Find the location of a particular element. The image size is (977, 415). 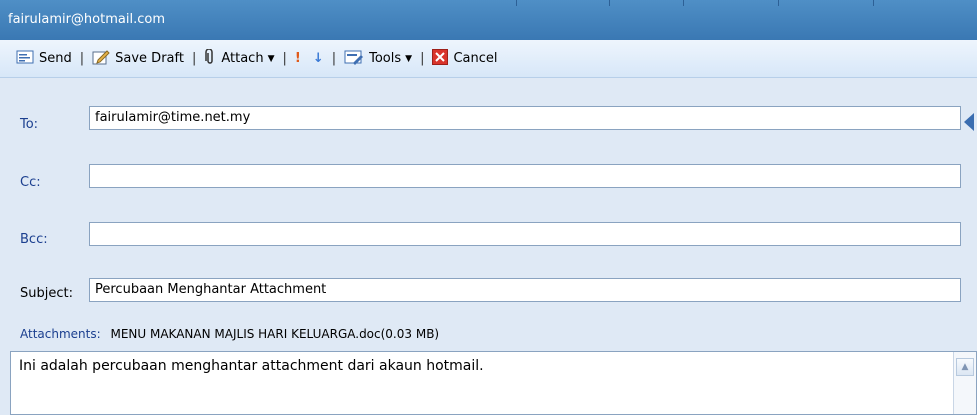

cancel-icon is located at coordinates (440, 58).